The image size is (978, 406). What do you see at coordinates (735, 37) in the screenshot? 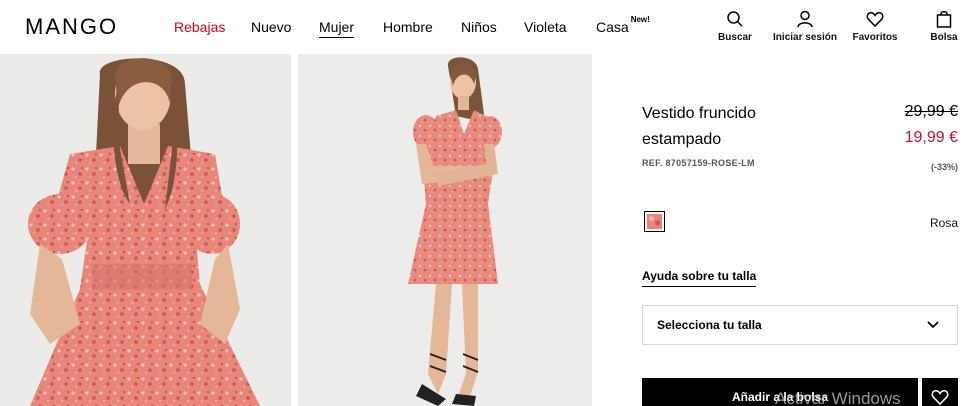
I see `search-label: Buscar` at bounding box center [735, 37].